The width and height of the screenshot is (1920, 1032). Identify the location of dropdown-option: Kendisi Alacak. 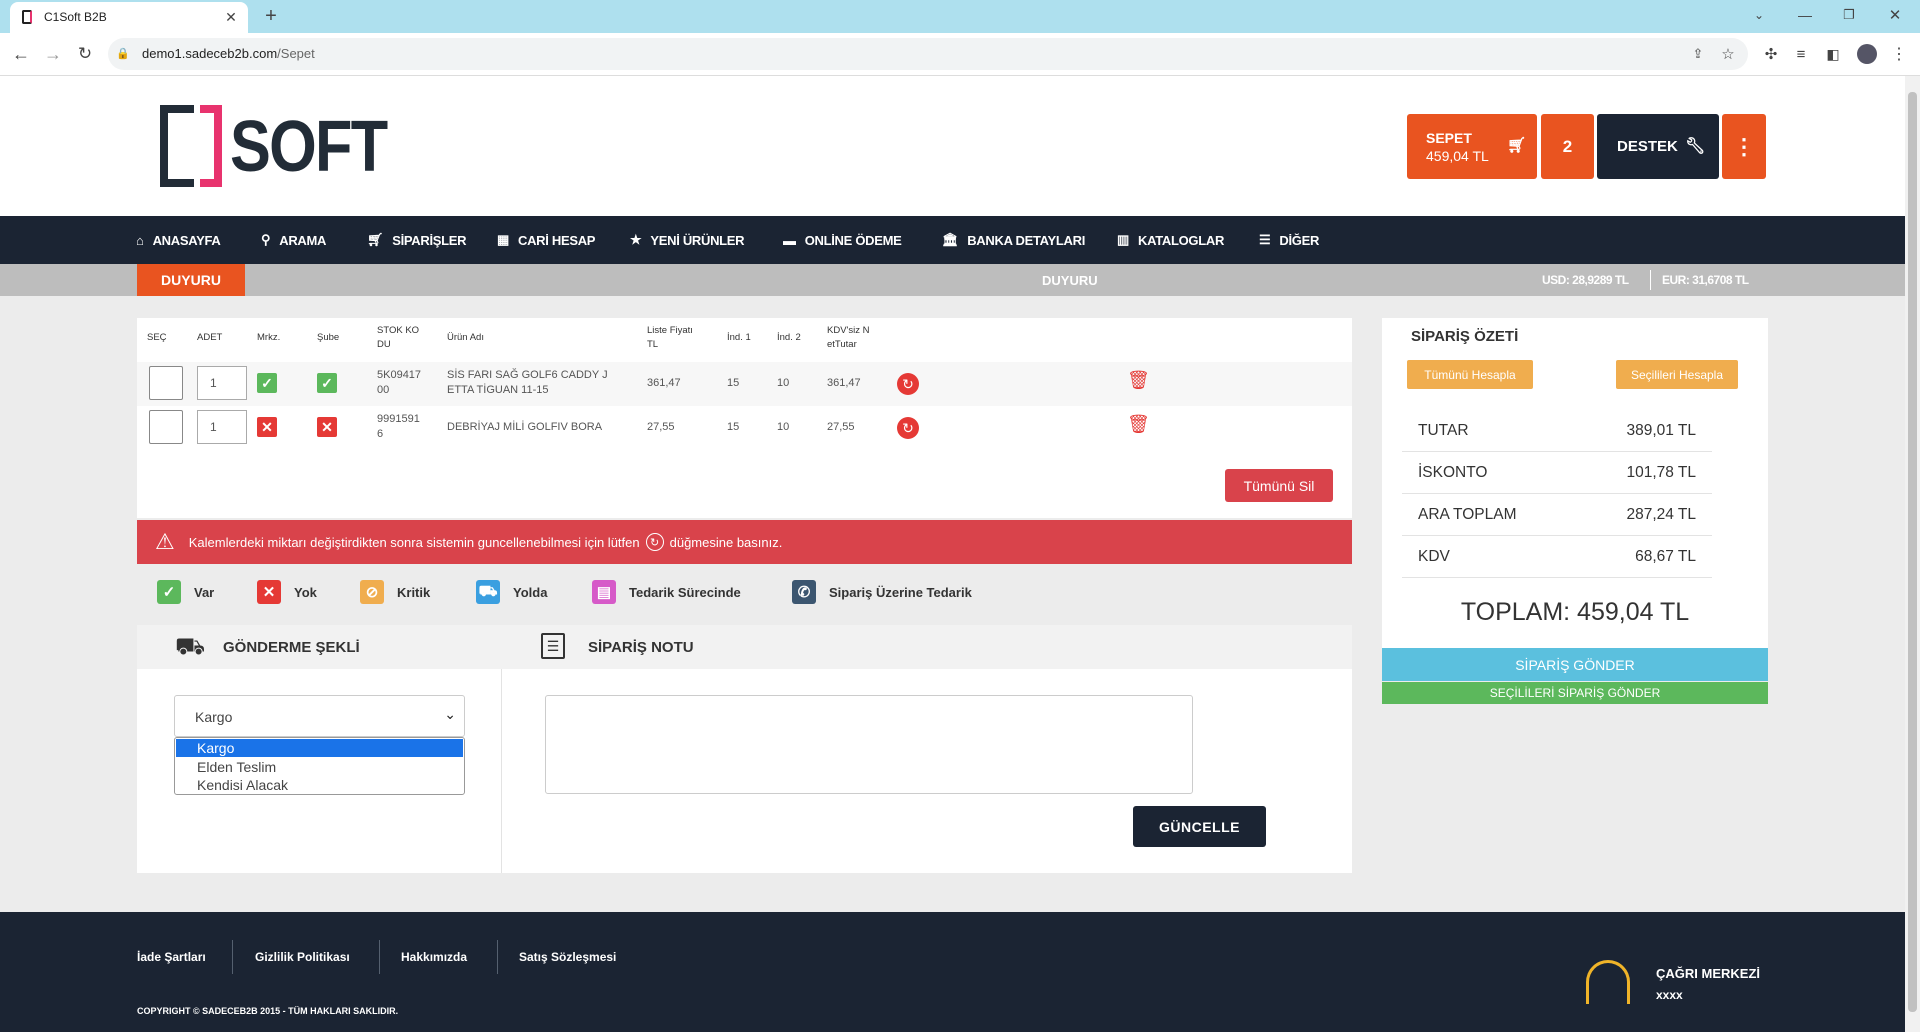
(319, 785).